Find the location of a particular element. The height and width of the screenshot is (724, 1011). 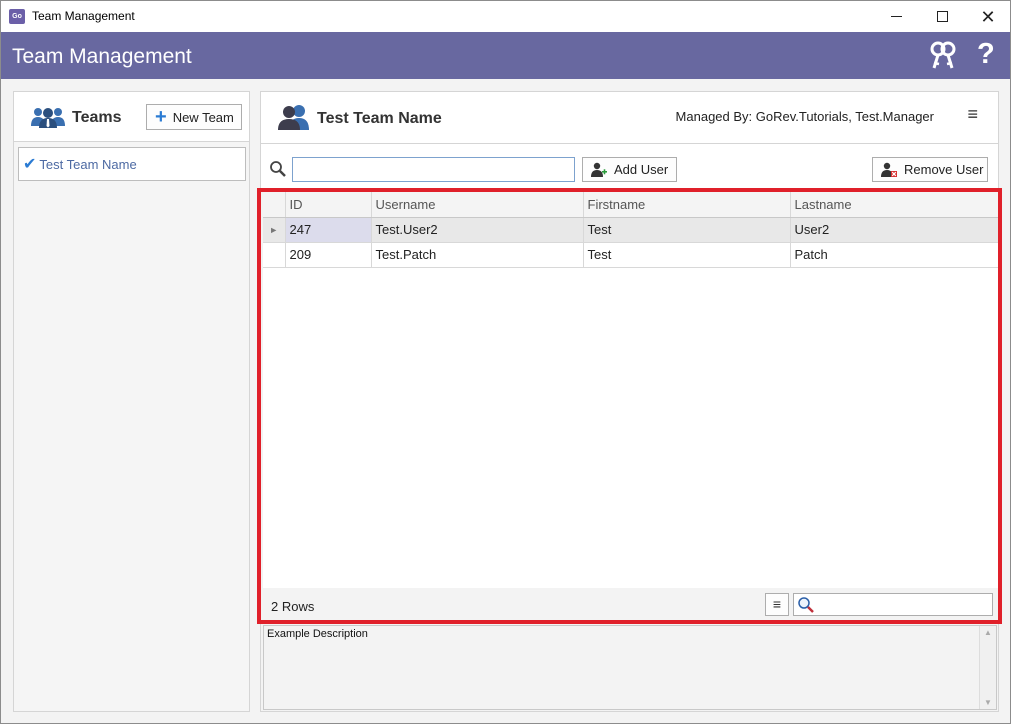

minimize-button is located at coordinates (896, 16).